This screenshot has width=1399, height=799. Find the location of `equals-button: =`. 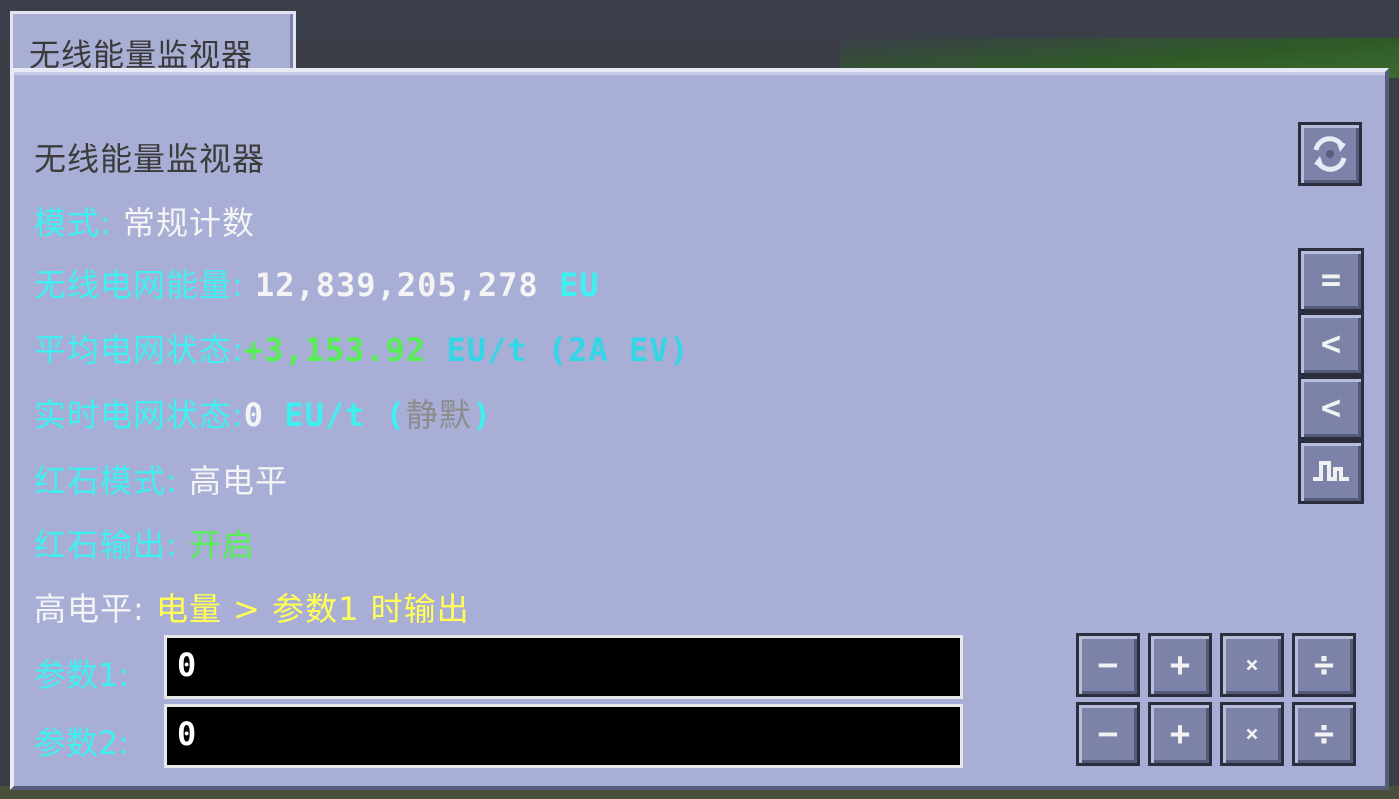

equals-button: = is located at coordinates (1331, 280).